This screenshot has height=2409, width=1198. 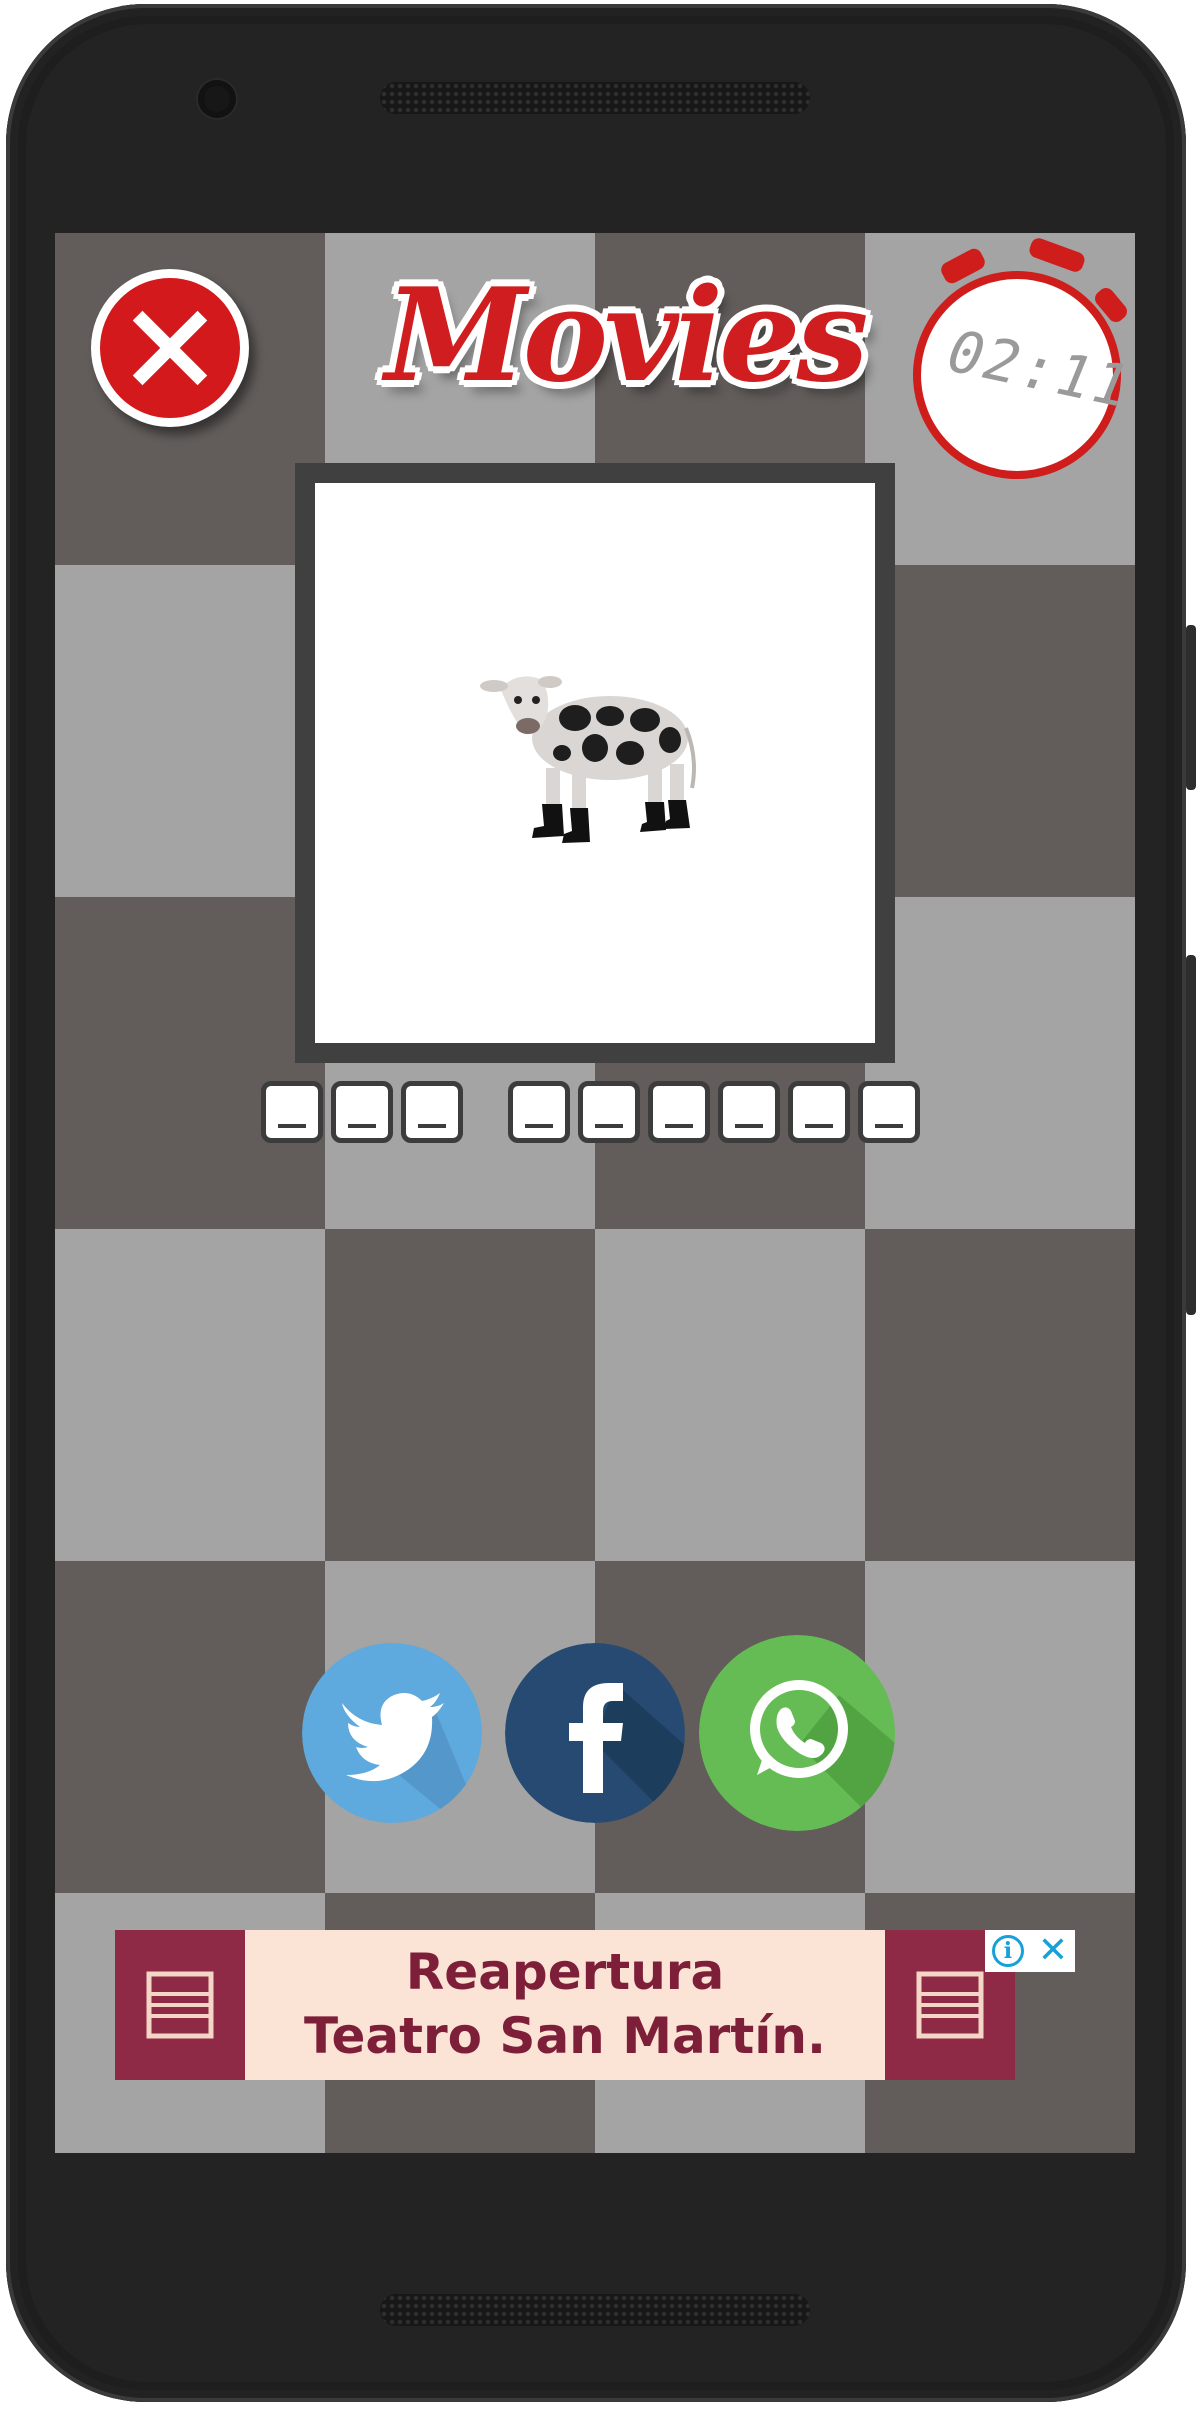 I want to click on ad-logo-left, so click(x=180, y=2005).